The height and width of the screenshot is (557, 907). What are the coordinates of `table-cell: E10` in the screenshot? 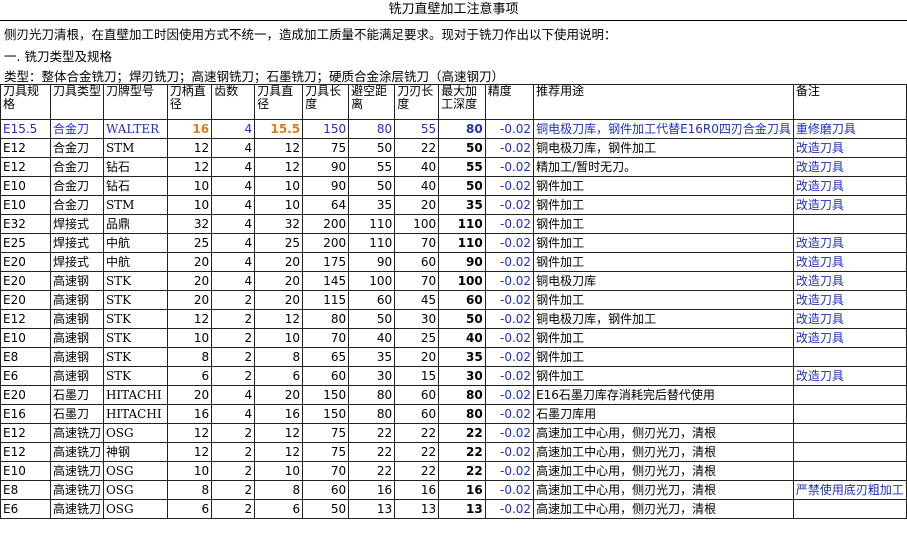 It's located at (25, 471).